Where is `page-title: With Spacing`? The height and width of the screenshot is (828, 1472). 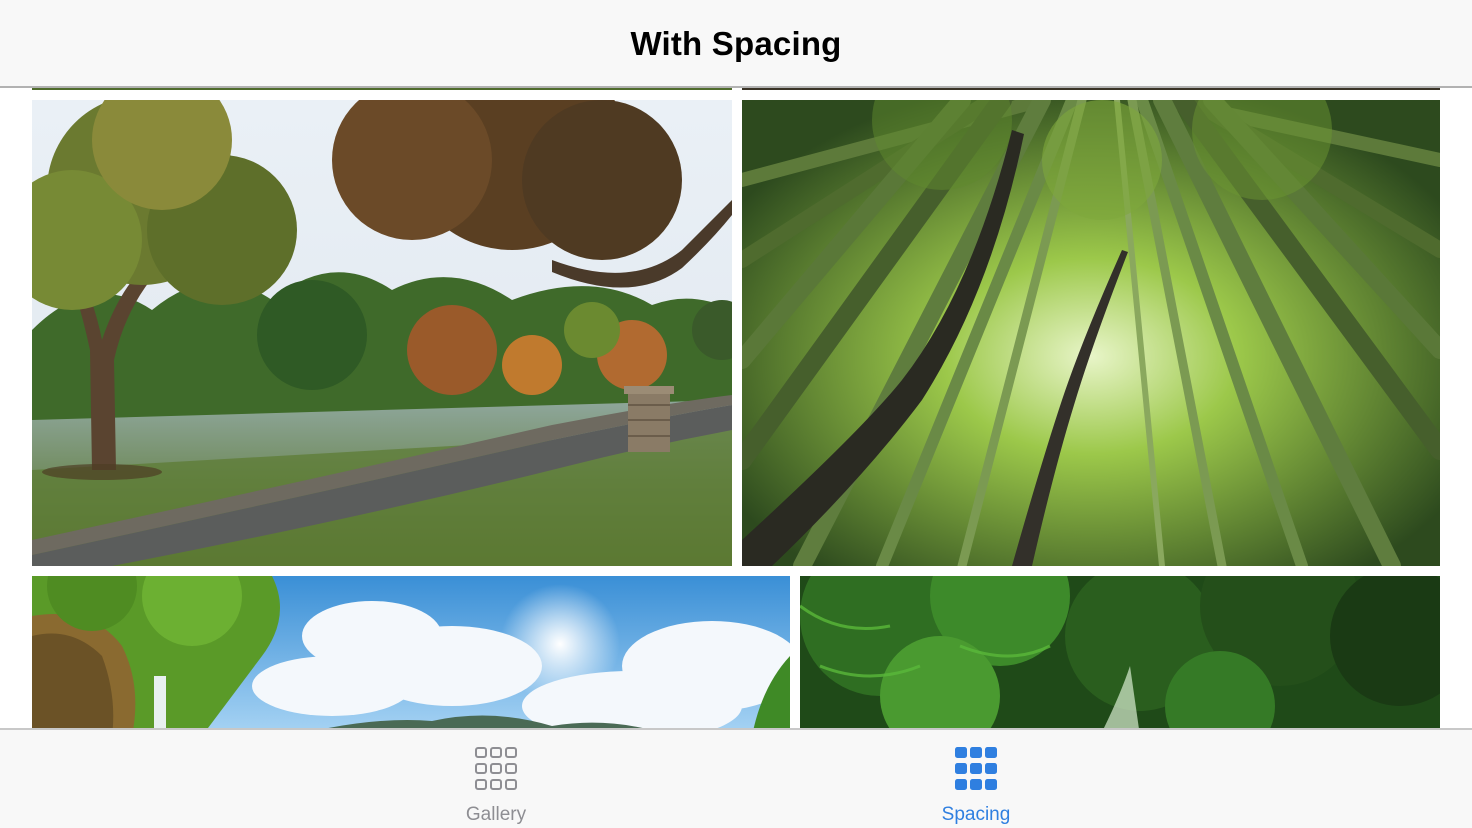
page-title: With Spacing is located at coordinates (736, 43).